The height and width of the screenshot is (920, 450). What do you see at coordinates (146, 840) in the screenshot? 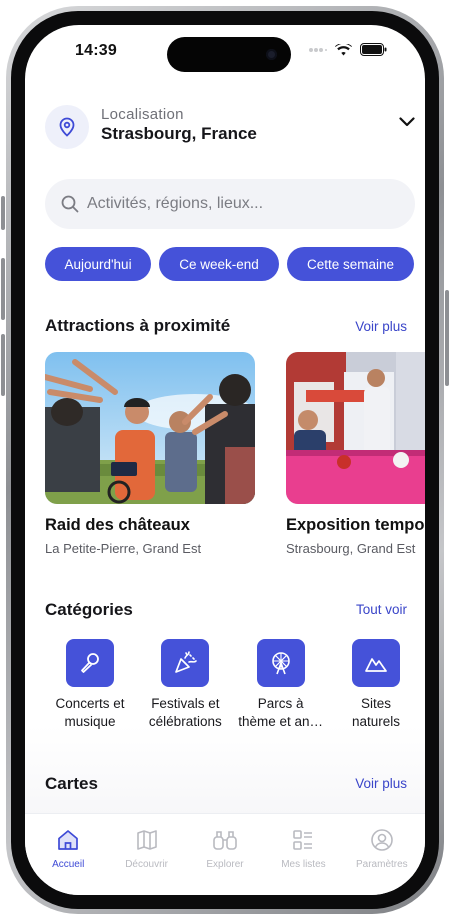
I see `map-icon` at bounding box center [146, 840].